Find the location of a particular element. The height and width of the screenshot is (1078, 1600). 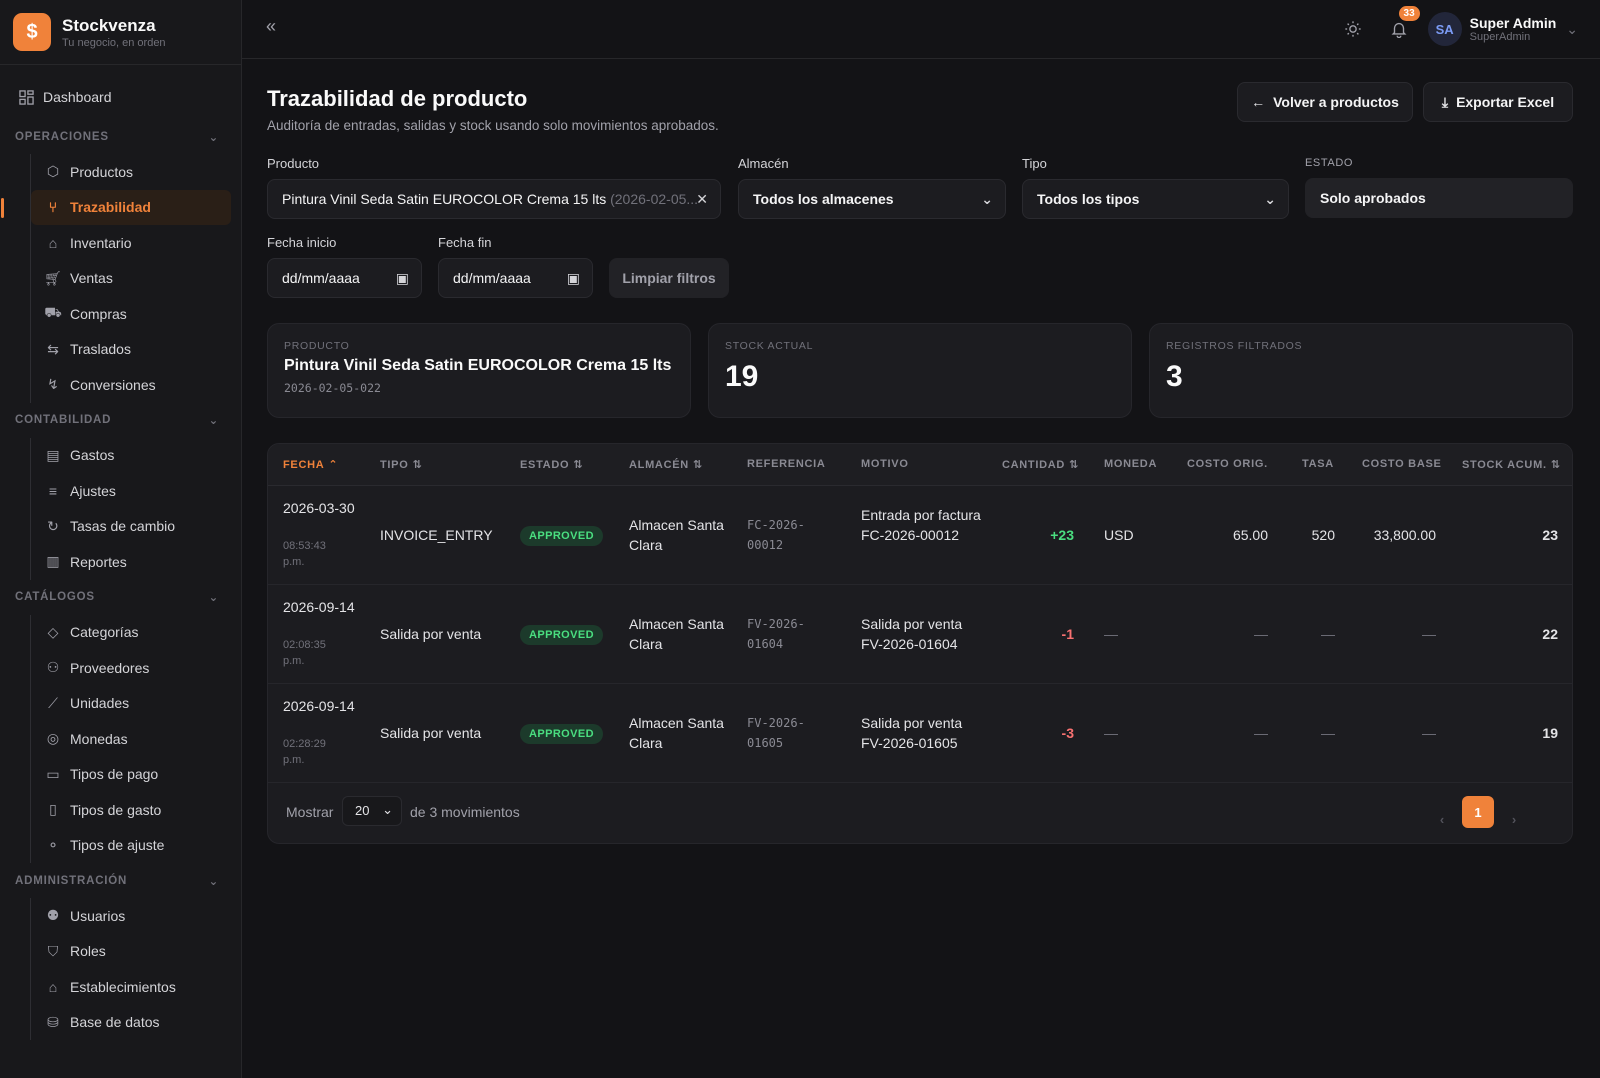

page-size-select: 20 ⌄ is located at coordinates (372, 811).